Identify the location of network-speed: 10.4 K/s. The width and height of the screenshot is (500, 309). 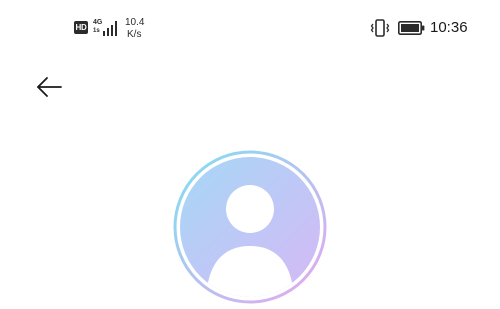
(134, 29).